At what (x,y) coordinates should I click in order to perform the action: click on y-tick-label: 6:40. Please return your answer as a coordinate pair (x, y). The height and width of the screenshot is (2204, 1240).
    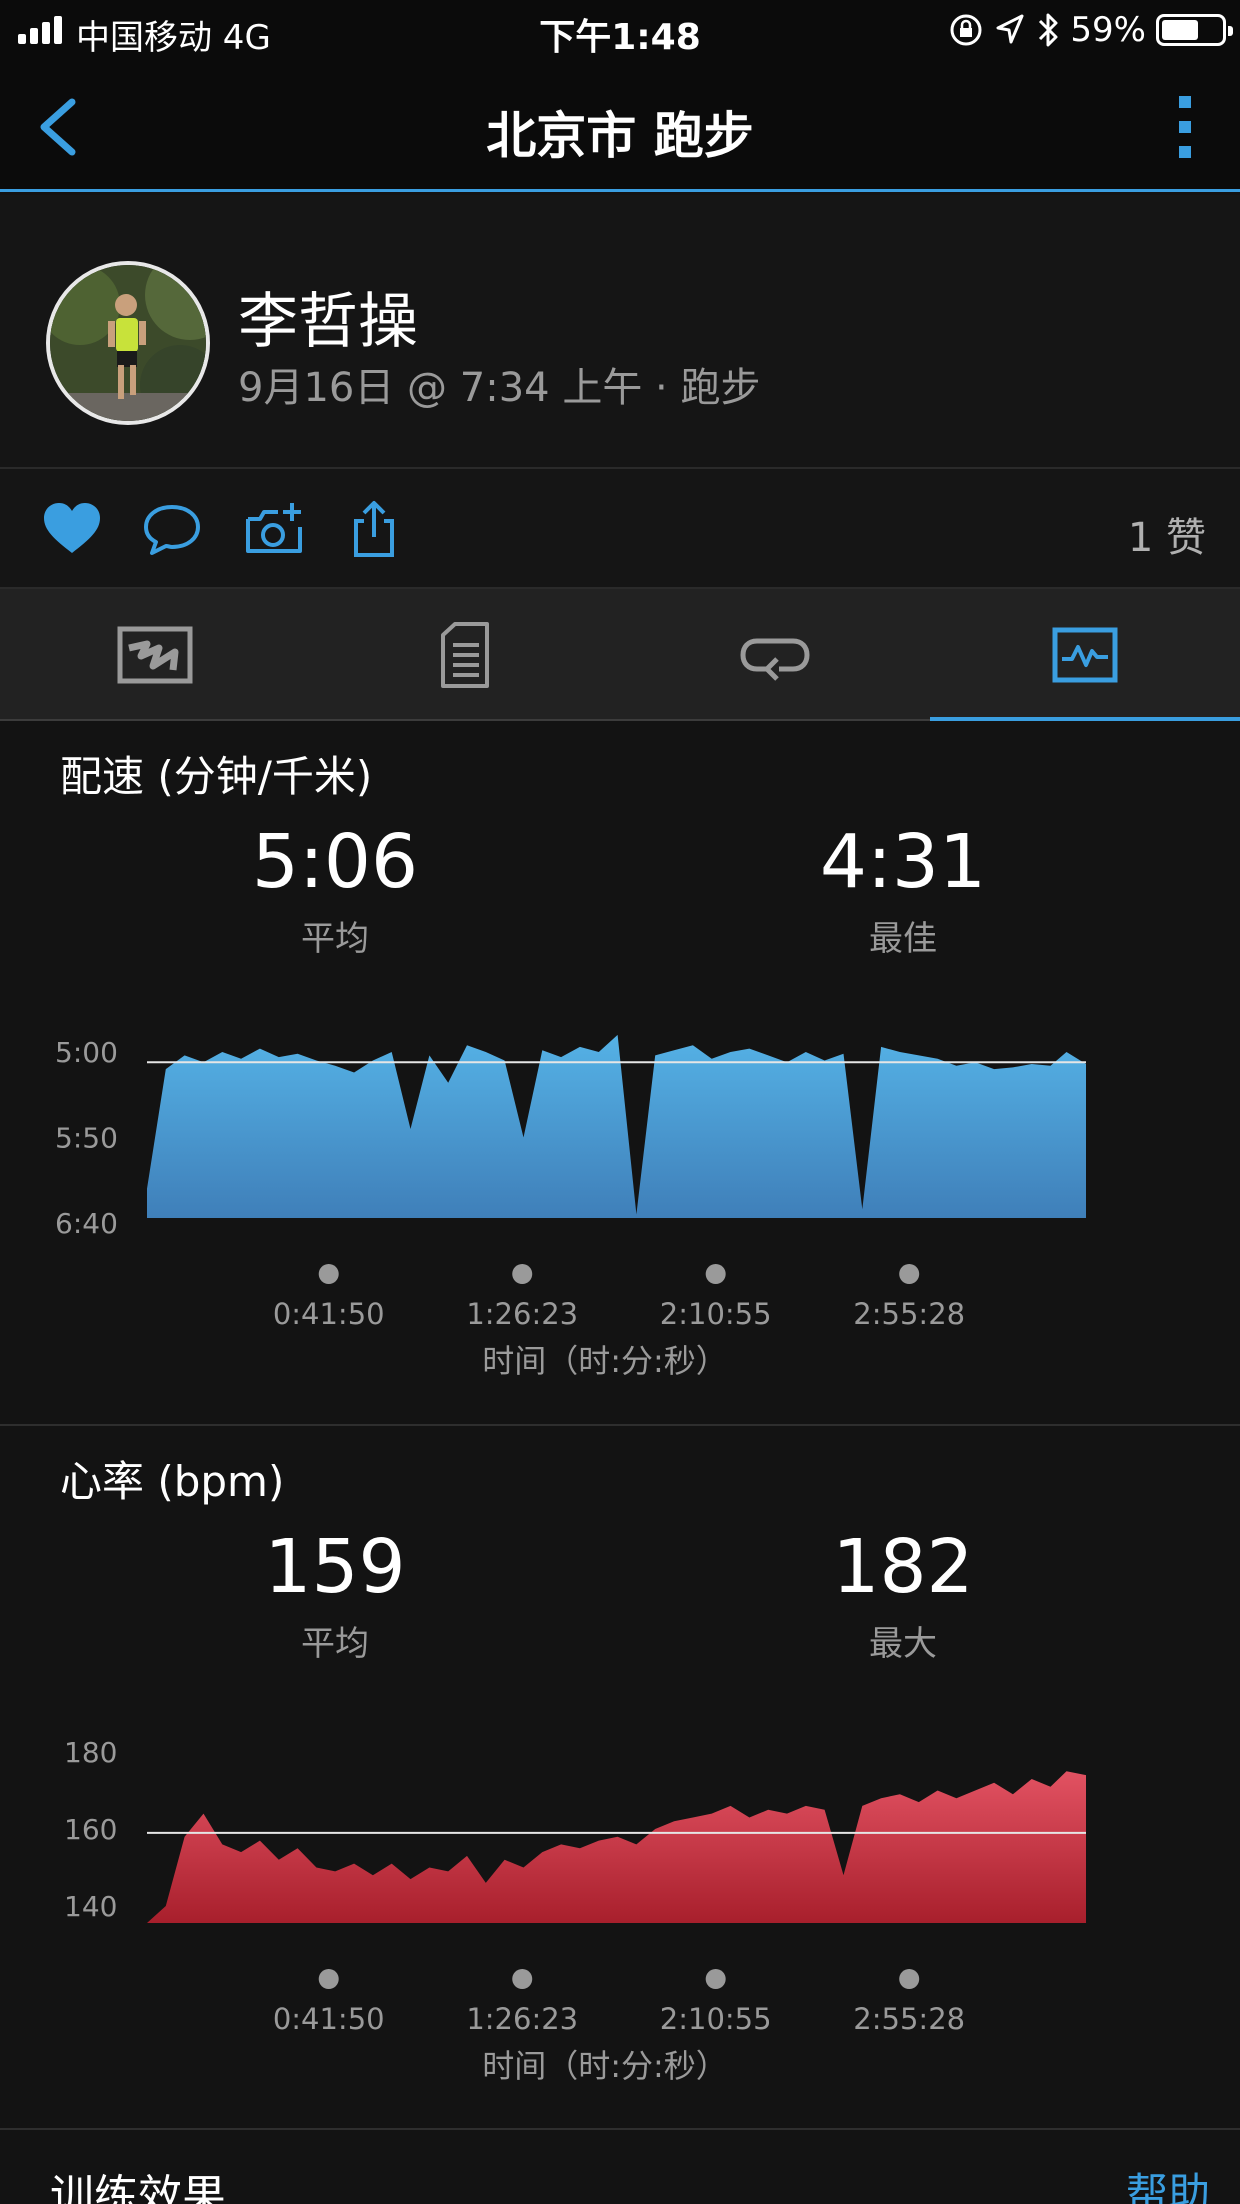
    Looking at the image, I should click on (86, 1223).